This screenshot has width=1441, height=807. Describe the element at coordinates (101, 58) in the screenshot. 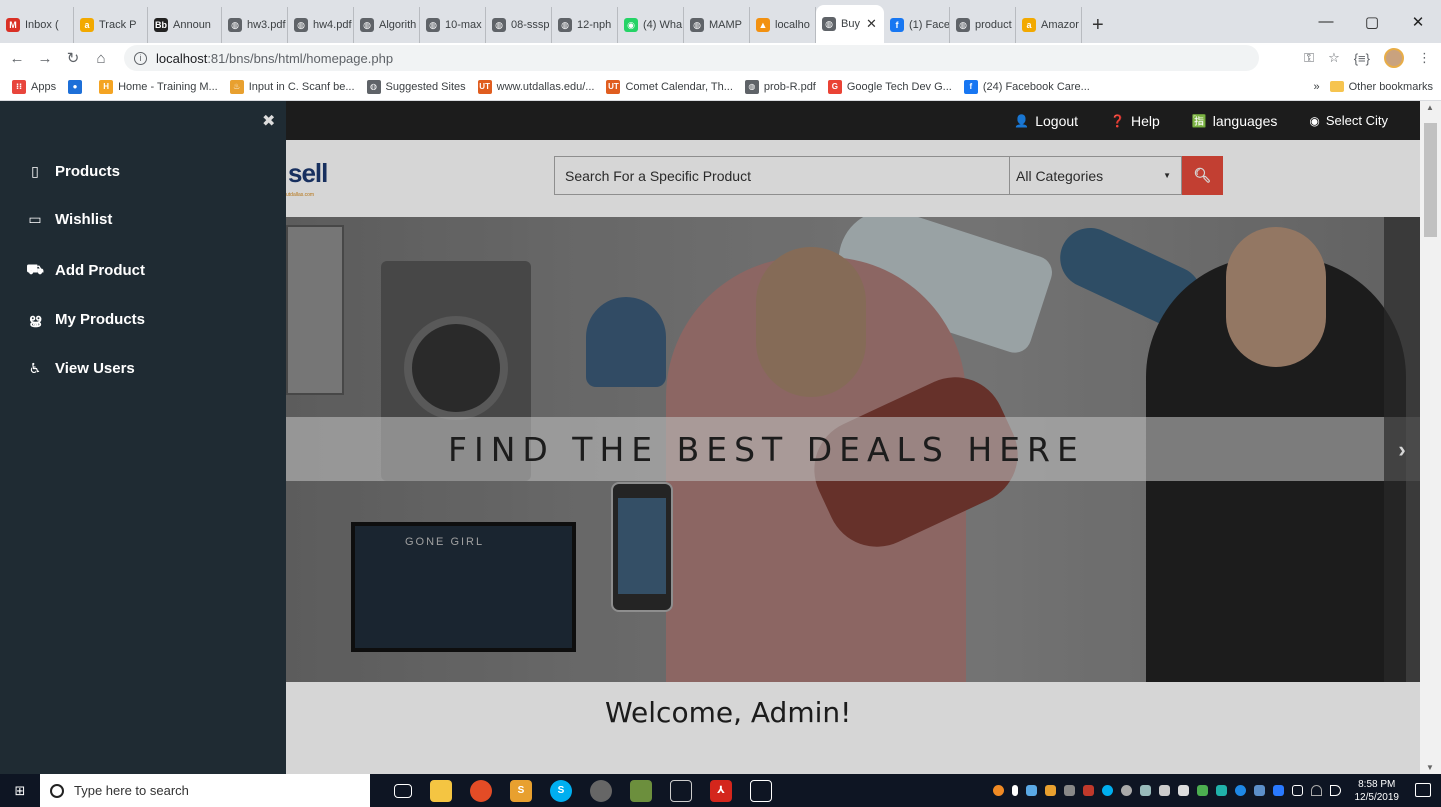

I see `home-icon: ⌂` at that location.